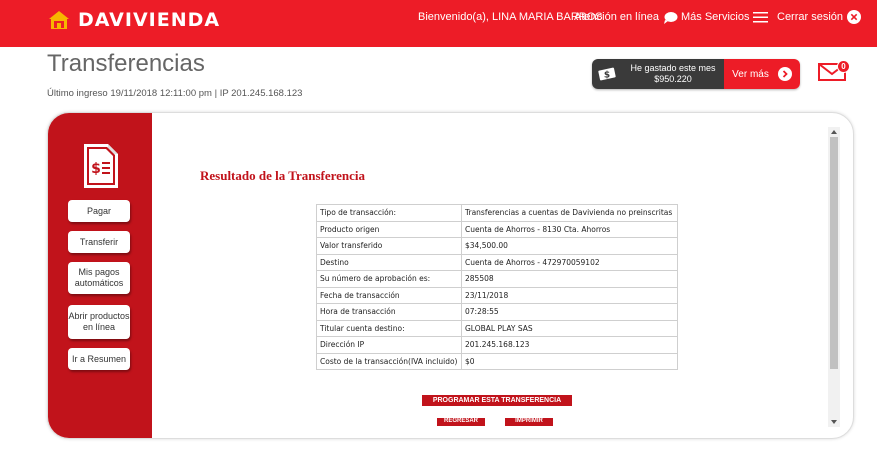 The width and height of the screenshot is (877, 454). Describe the element at coordinates (569, 345) in the screenshot. I see `row-value: 201.245.168.123` at that location.